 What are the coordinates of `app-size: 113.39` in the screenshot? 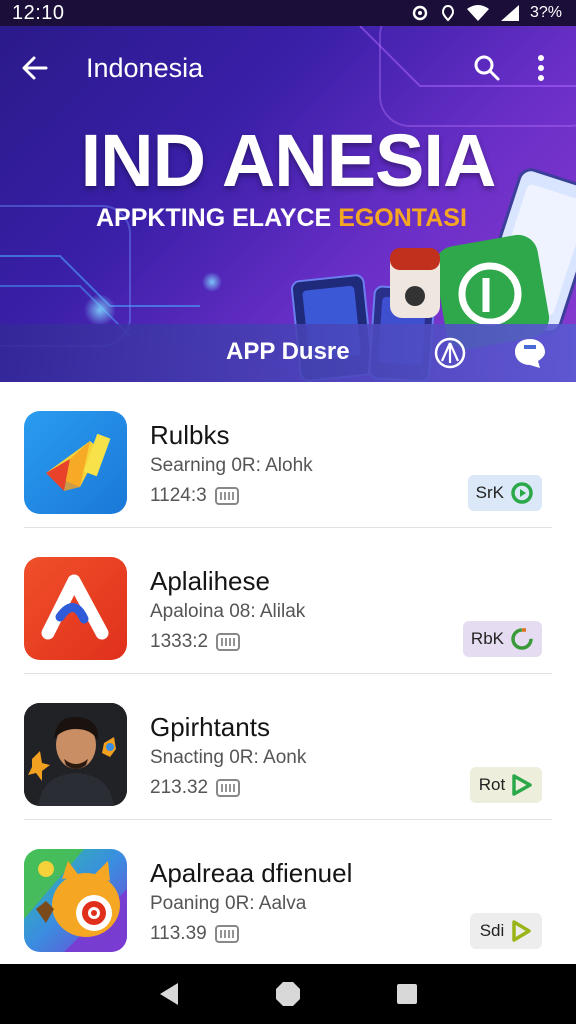 It's located at (194, 934).